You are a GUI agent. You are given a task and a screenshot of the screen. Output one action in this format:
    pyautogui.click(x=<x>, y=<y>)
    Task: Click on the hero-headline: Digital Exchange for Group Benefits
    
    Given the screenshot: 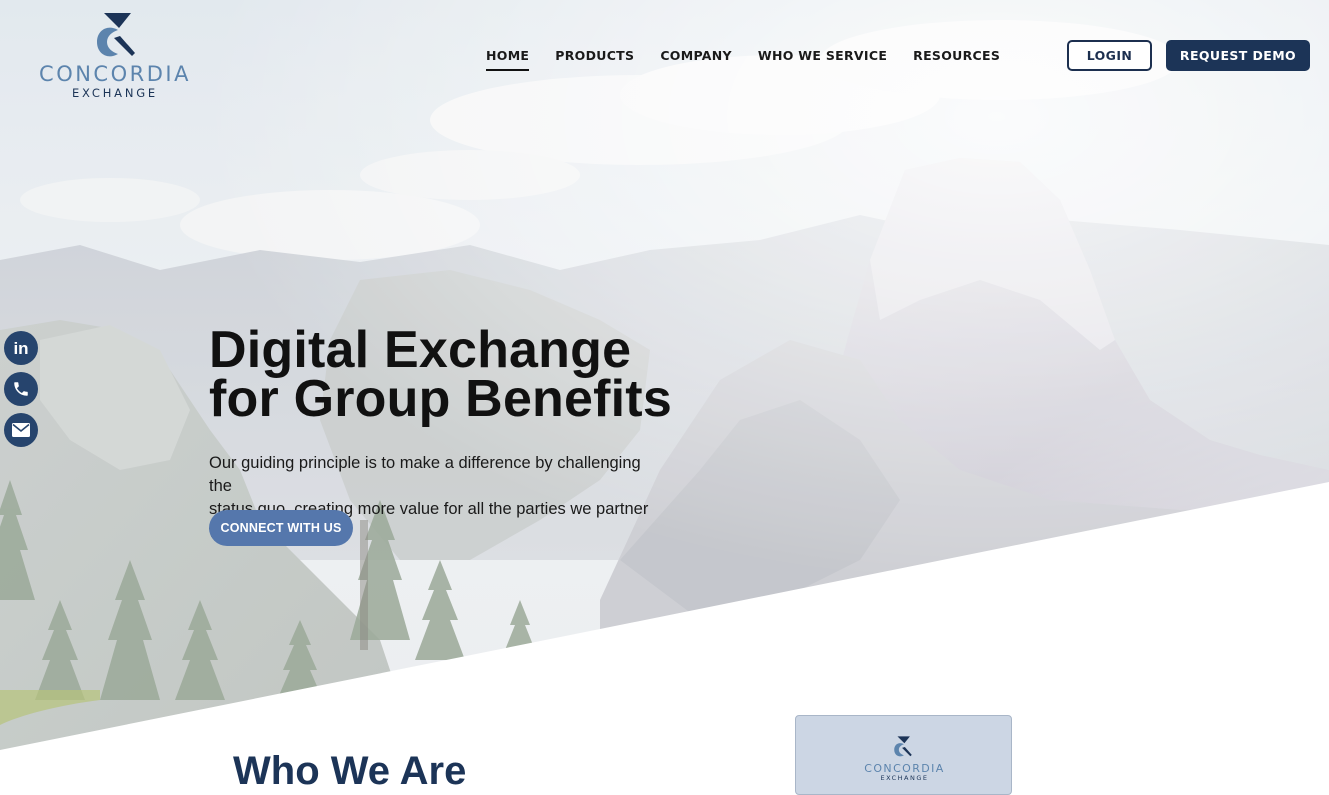 What is the action you would take?
    pyautogui.click(x=440, y=374)
    